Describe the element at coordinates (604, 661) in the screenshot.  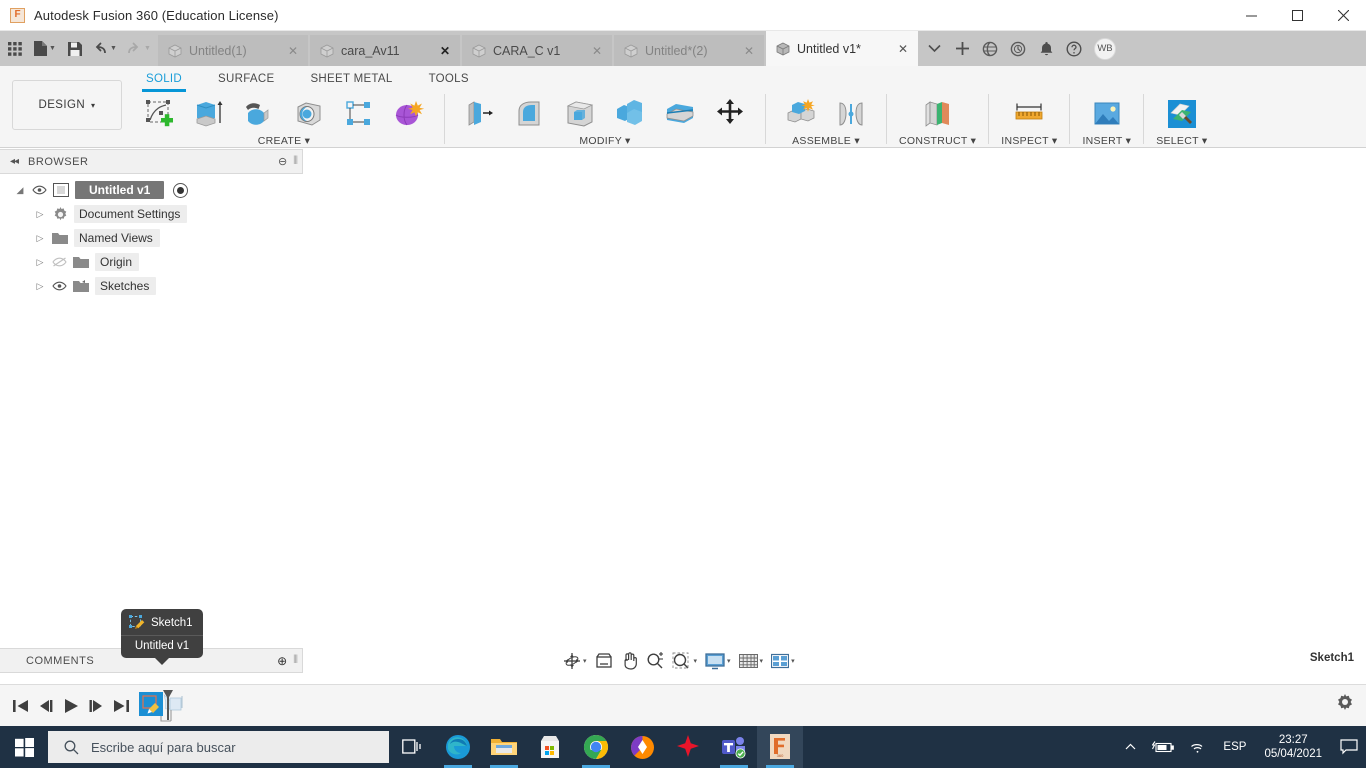
I see `look-at-icon` at that location.